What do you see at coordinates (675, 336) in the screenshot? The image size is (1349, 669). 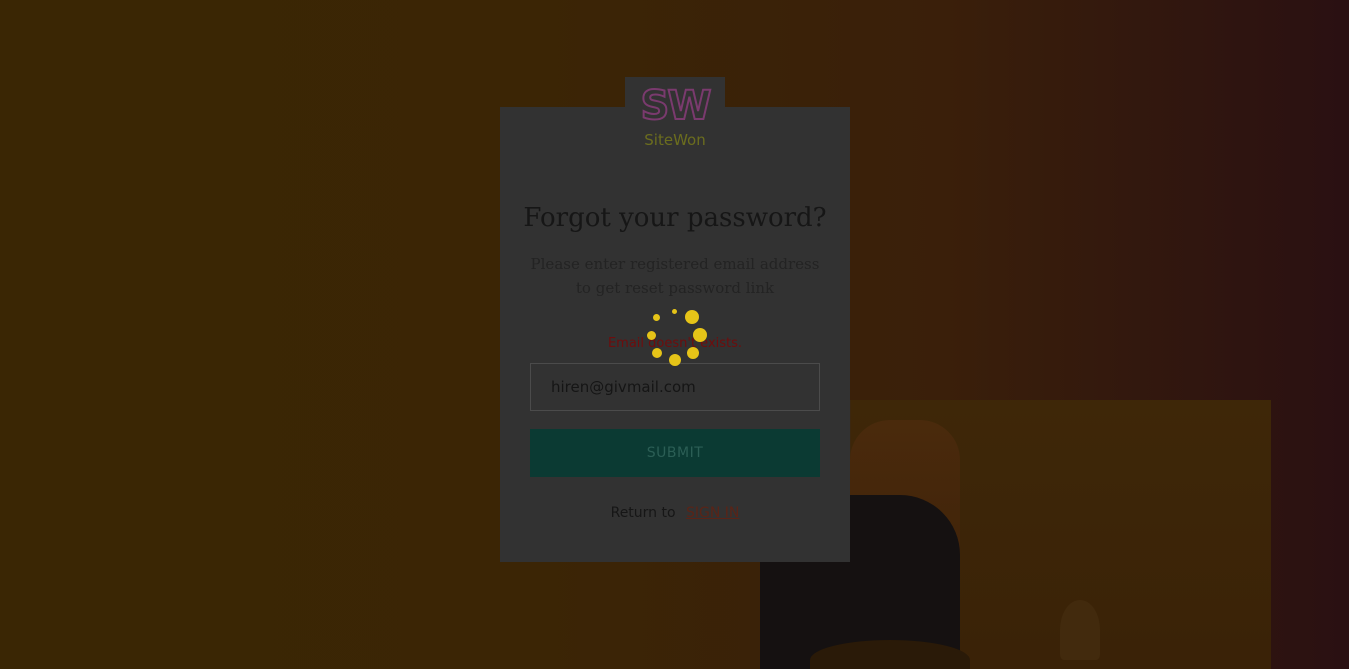 I see `loading-spinner-icon` at bounding box center [675, 336].